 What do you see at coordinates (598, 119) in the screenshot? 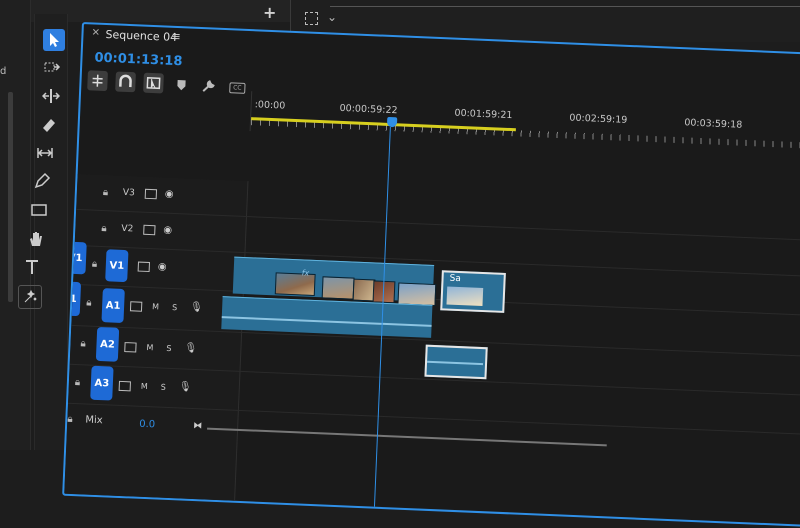
I see `ruler-tick-3: 00:02:59:19` at bounding box center [598, 119].